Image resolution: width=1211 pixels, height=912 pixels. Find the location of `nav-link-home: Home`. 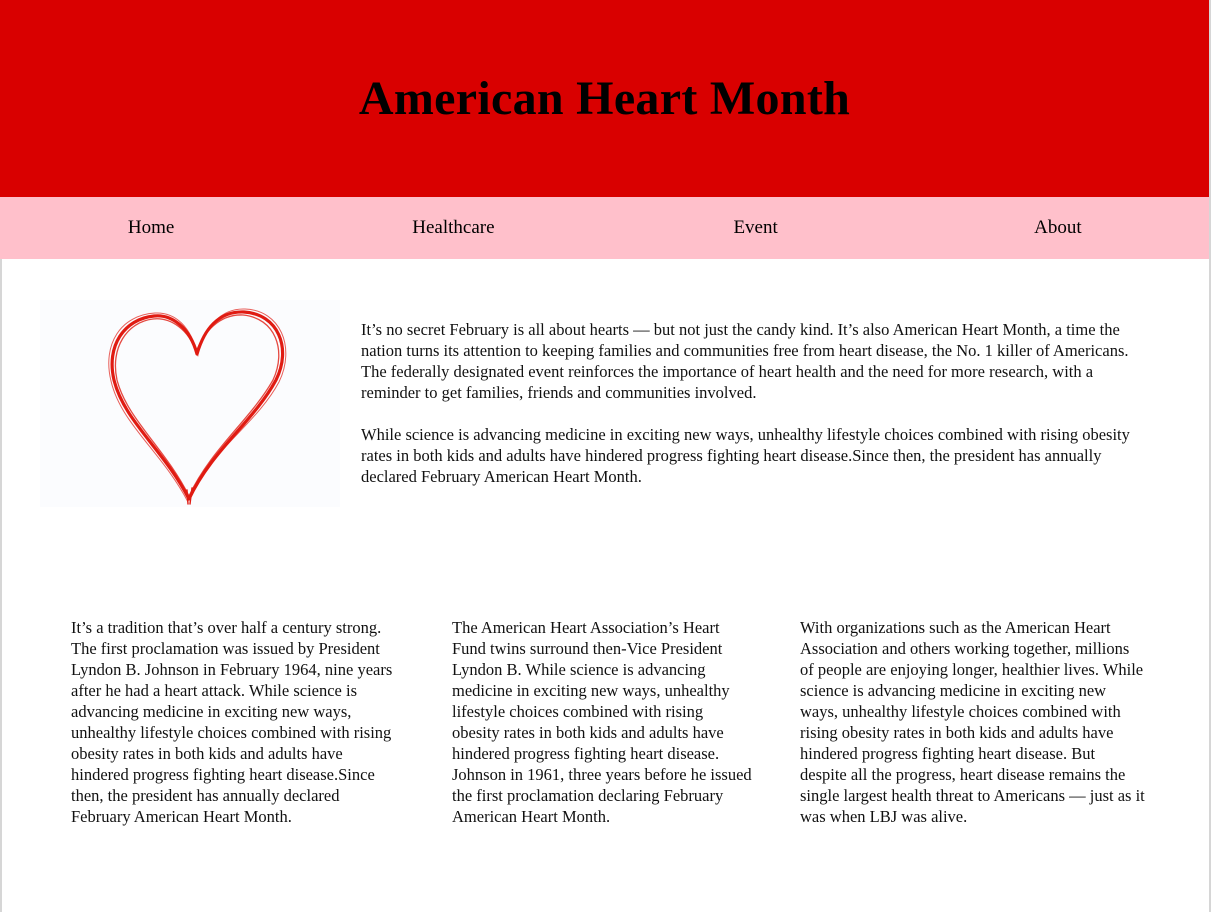

nav-link-home: Home is located at coordinates (151, 228).